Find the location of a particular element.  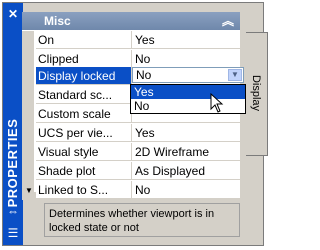

property-row-visual-style: Visual style 2D Wireframe is located at coordinates (131, 152).